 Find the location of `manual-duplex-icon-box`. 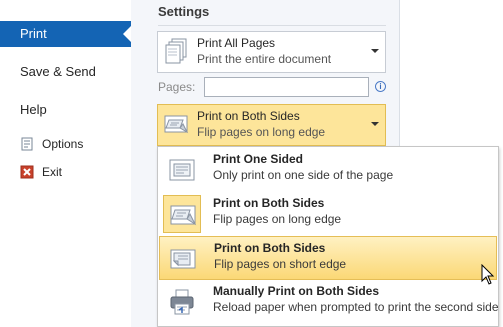

manual-duplex-icon-box is located at coordinates (182, 302).